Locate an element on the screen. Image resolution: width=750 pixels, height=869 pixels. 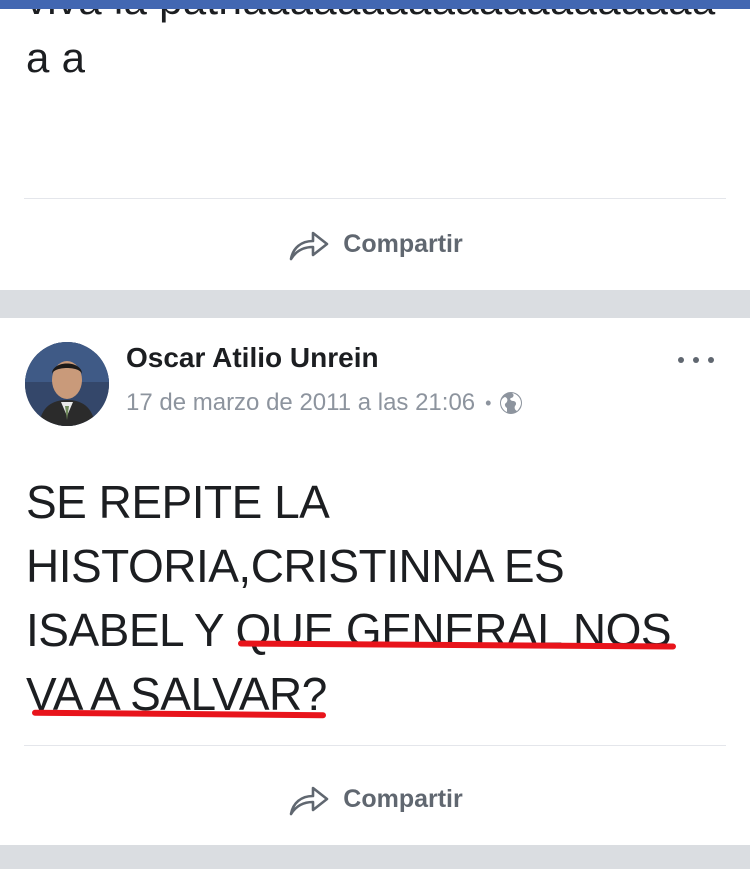
globe-icon is located at coordinates (511, 403).